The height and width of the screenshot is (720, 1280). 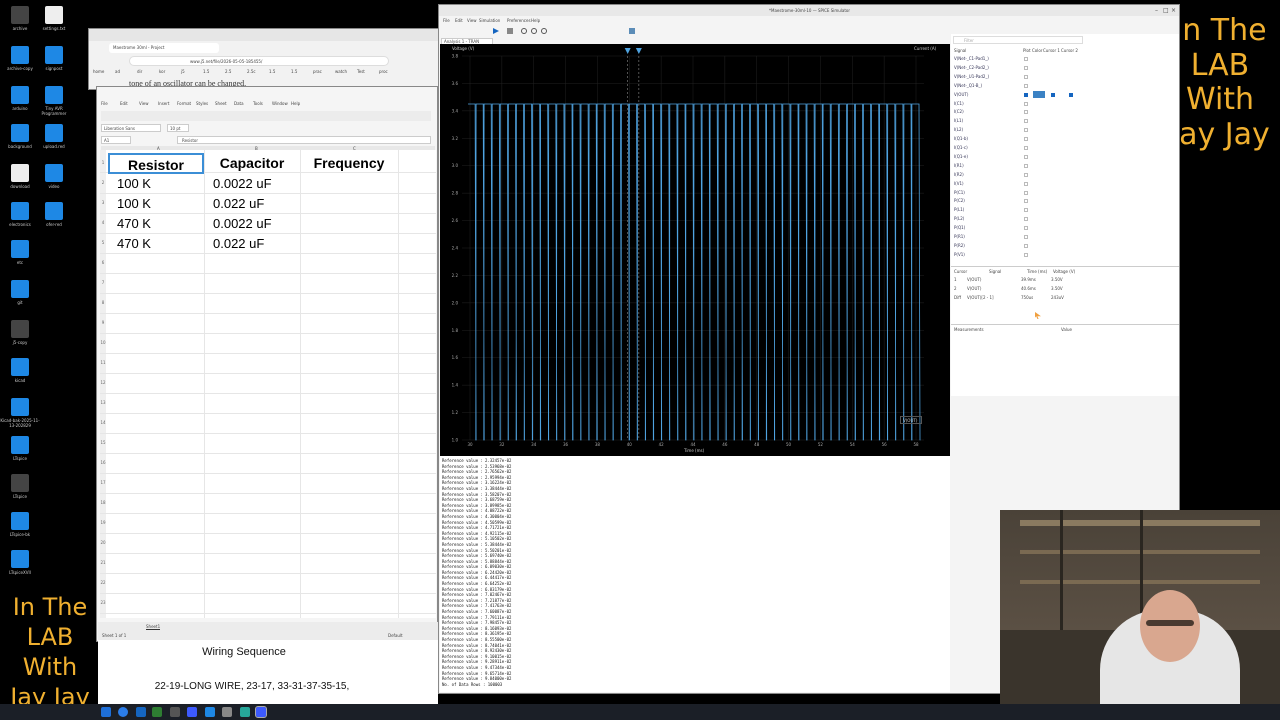 What do you see at coordinates (961, 147) in the screenshot?
I see `signal-row: I(Q1-c)` at bounding box center [961, 147].